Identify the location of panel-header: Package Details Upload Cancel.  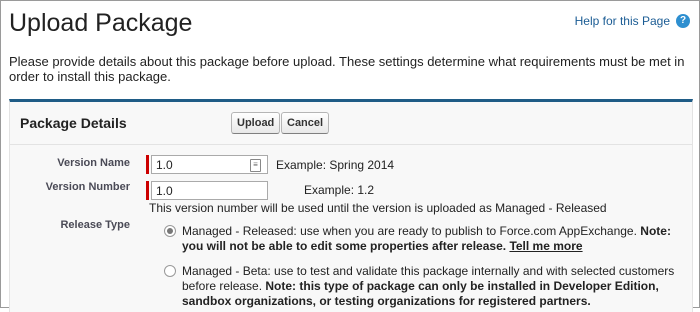
(351, 123).